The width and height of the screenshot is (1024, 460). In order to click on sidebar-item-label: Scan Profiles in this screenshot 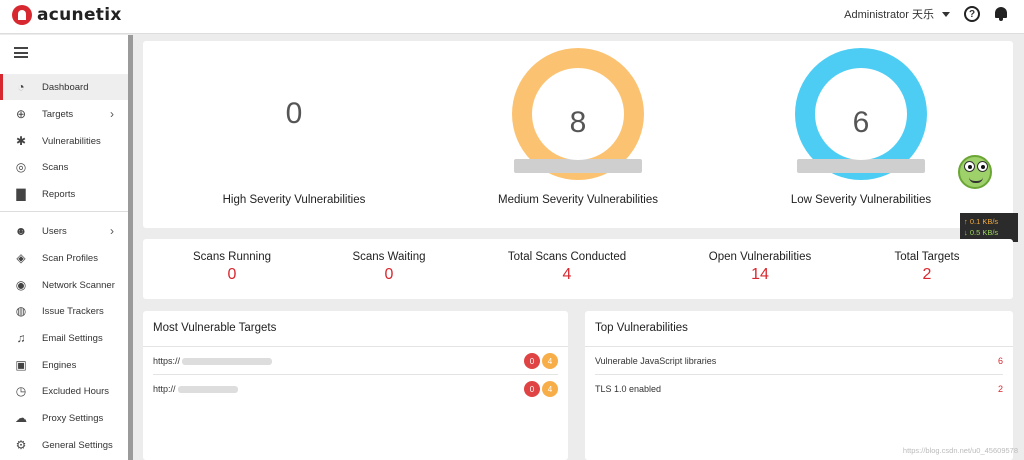, I will do `click(70, 258)`.